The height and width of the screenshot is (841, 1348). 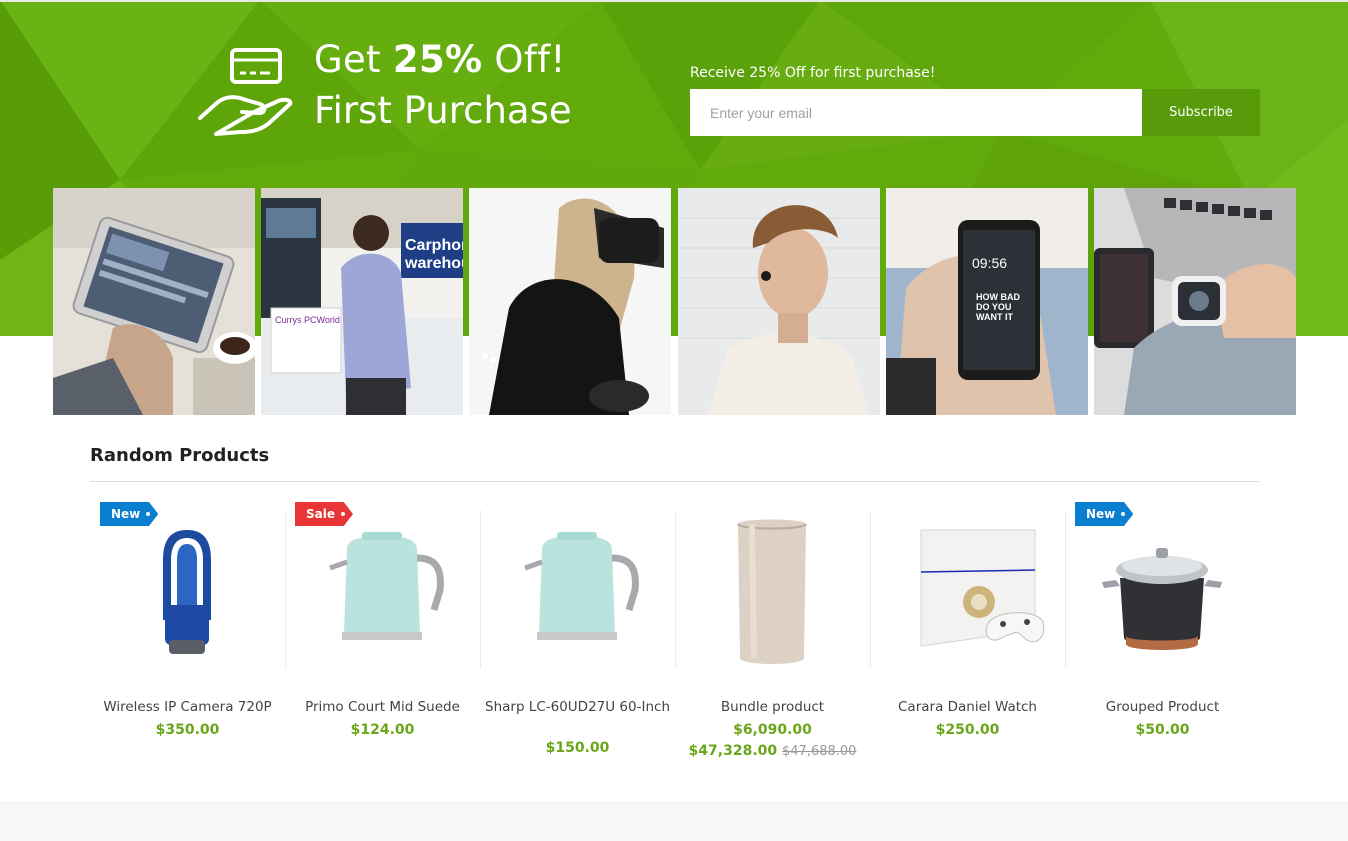 I want to click on smartwatch-photo, so click(x=1195, y=301).